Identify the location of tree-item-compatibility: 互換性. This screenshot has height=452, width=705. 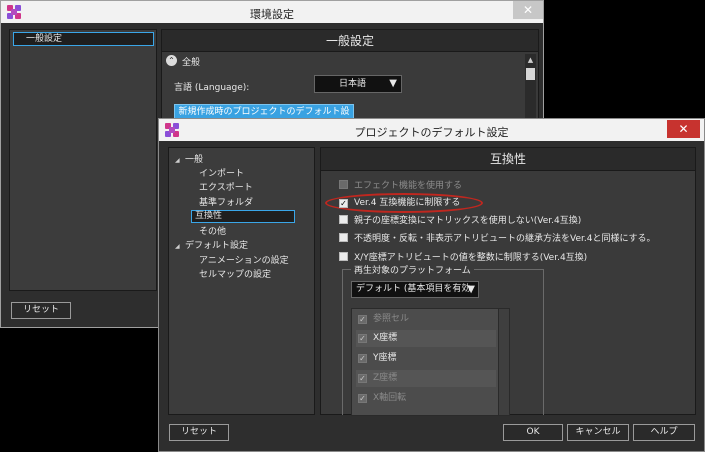
(243, 216).